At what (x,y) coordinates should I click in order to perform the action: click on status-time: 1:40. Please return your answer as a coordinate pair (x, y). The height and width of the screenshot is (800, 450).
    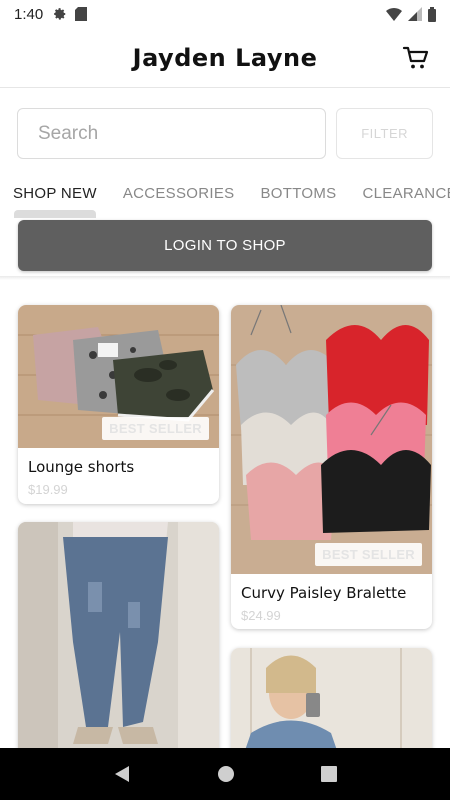
    Looking at the image, I should click on (29, 14).